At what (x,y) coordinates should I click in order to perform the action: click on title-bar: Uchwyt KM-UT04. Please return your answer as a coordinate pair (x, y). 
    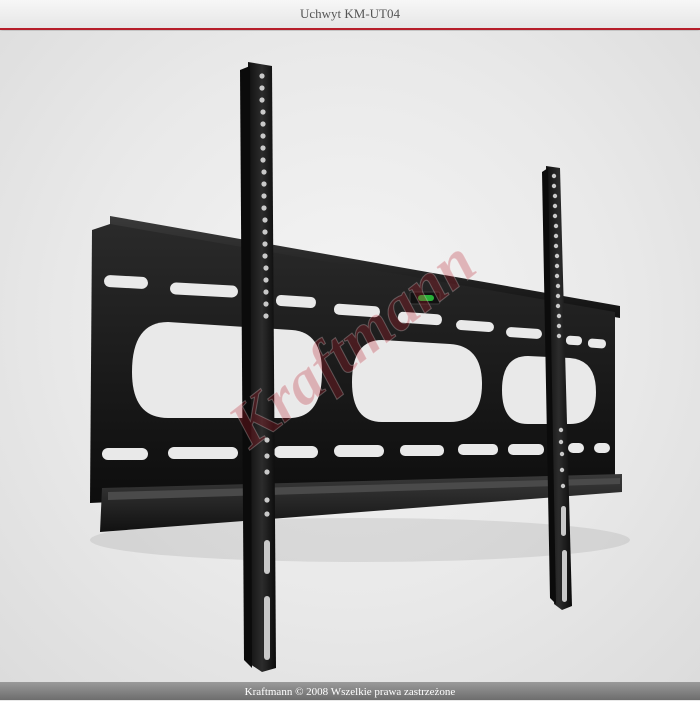
    Looking at the image, I should click on (350, 15).